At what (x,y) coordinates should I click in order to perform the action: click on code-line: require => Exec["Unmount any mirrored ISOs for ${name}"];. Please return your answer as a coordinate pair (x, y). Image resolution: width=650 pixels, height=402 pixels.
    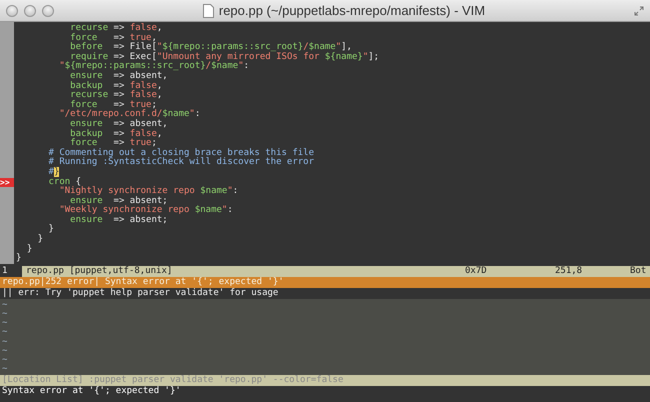
    Looking at the image, I should click on (225, 57).